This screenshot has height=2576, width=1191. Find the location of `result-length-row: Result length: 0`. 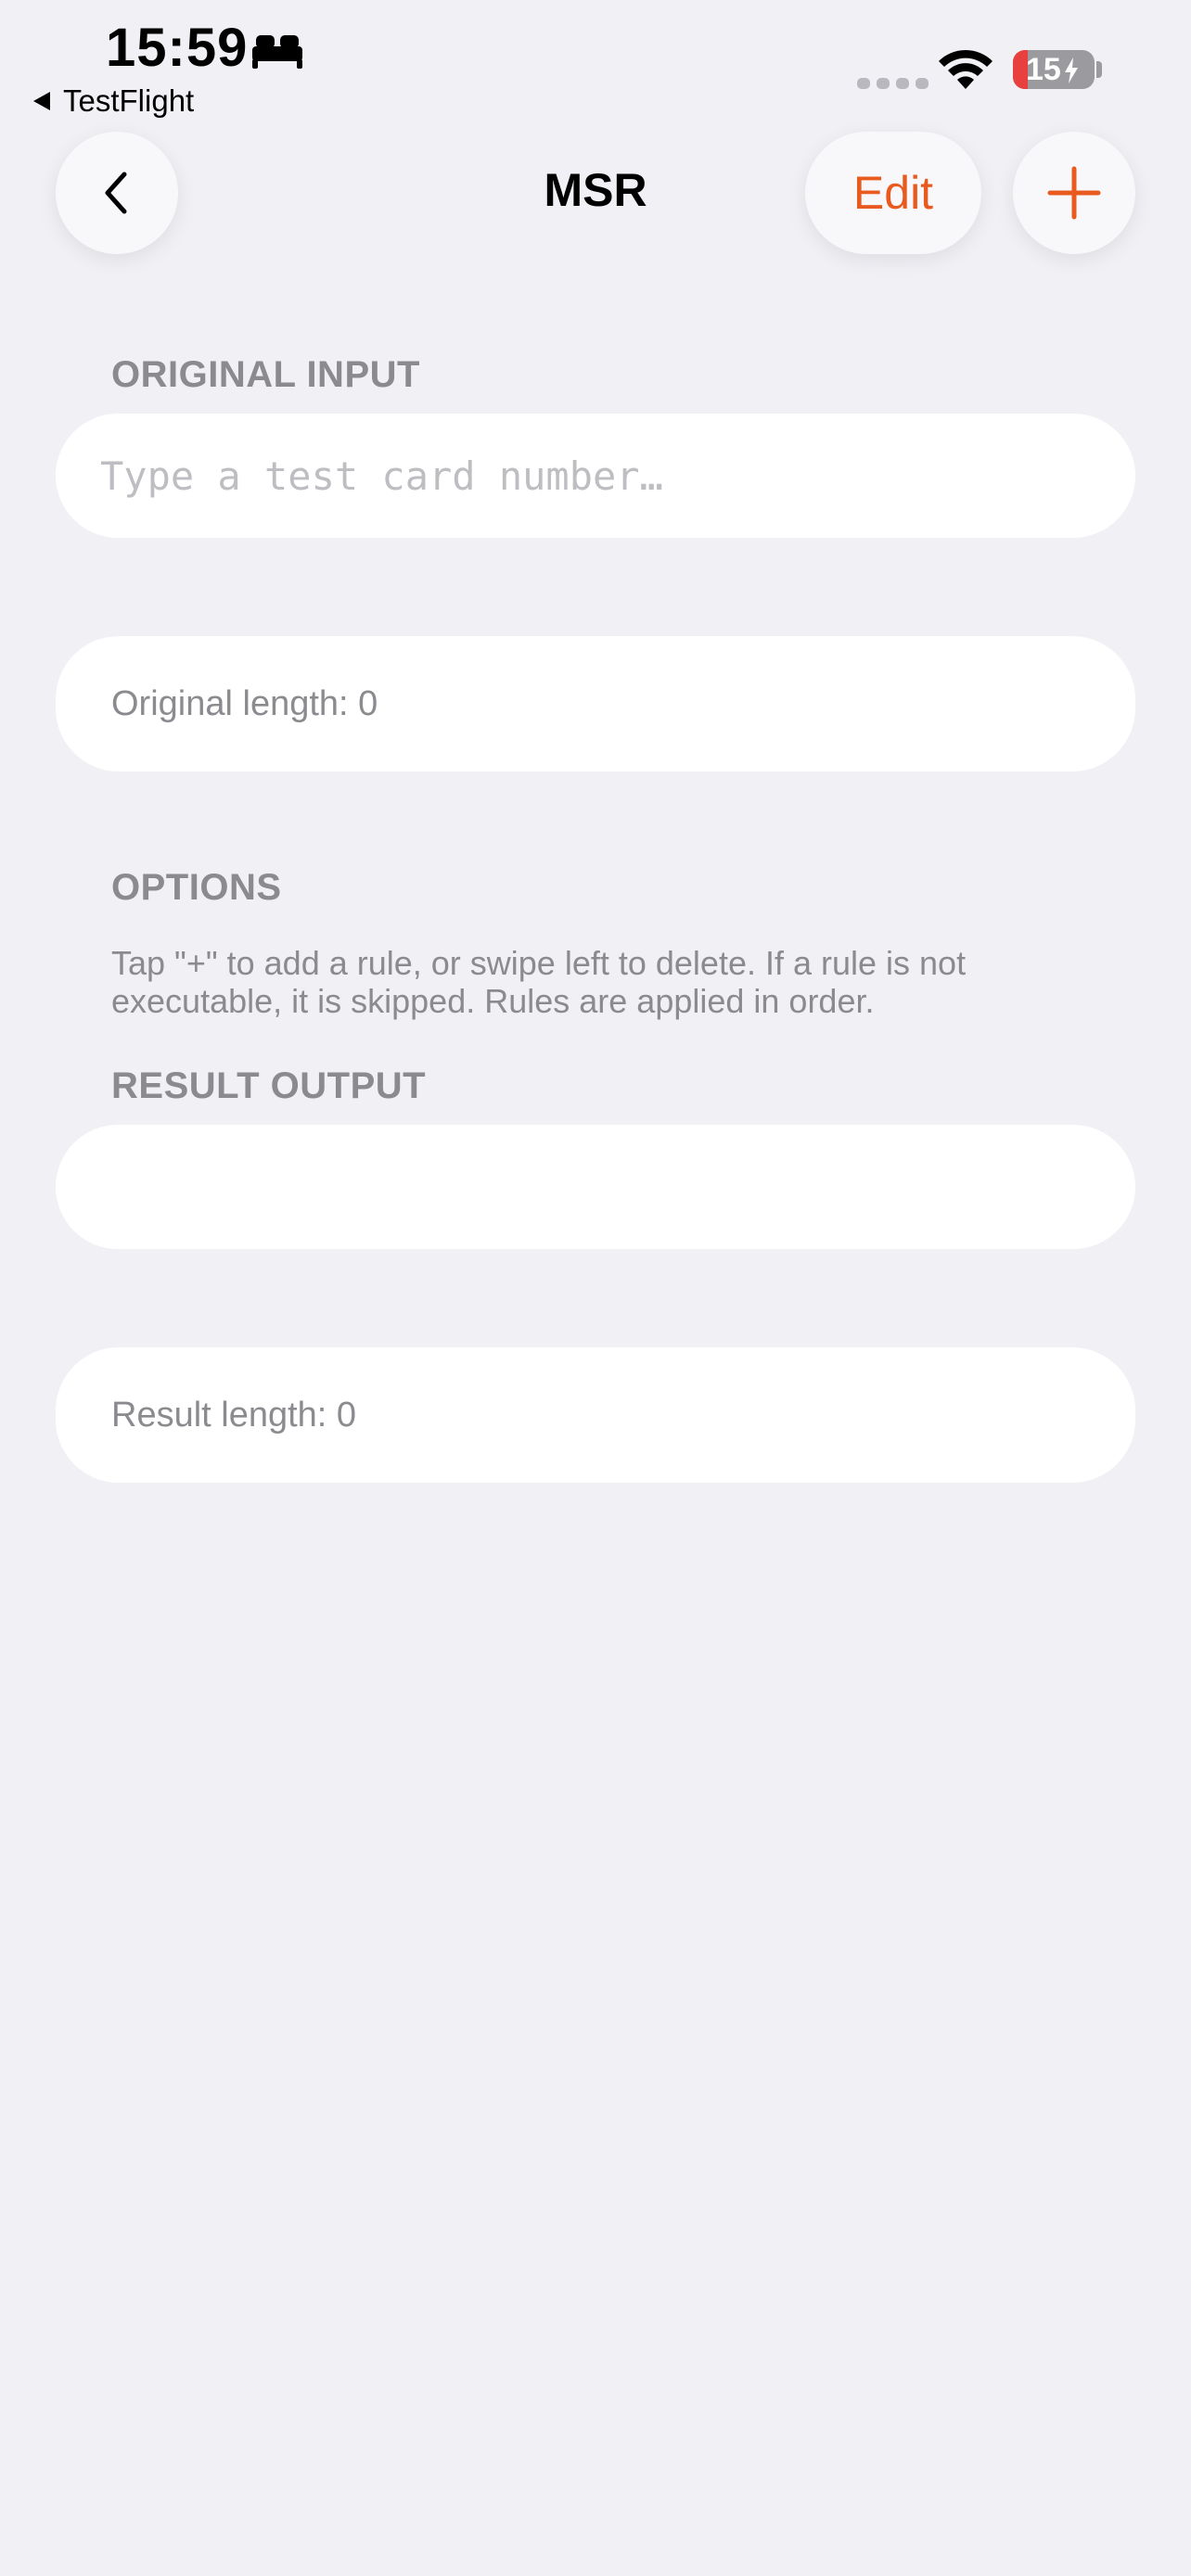

result-length-row: Result length: 0 is located at coordinates (595, 1415).